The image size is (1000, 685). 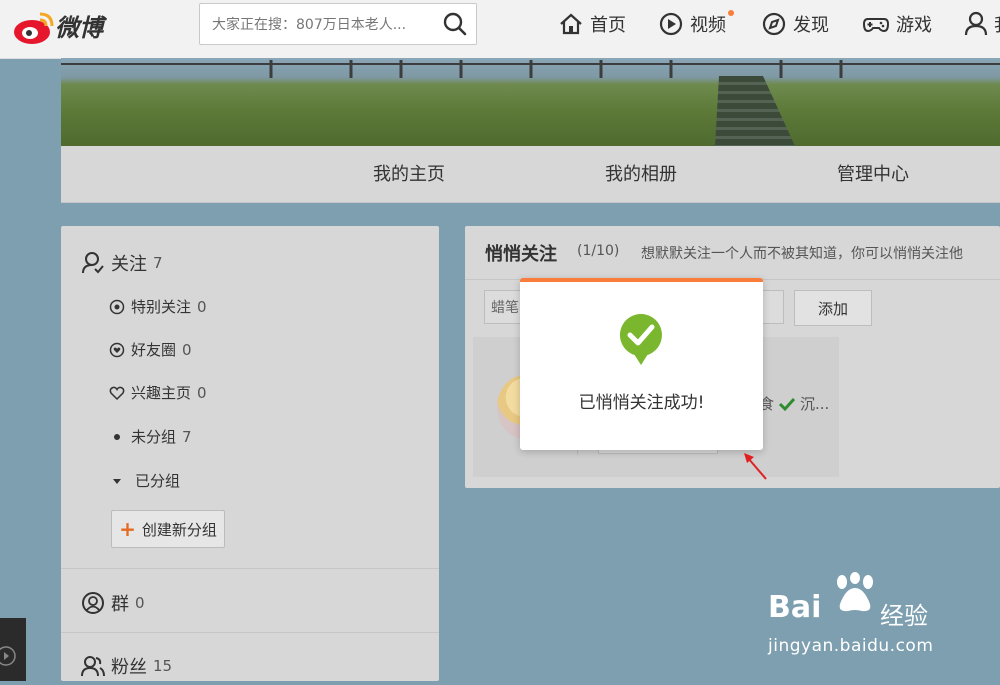 What do you see at coordinates (976, 23) in the screenshot?
I see `user-icon` at bounding box center [976, 23].